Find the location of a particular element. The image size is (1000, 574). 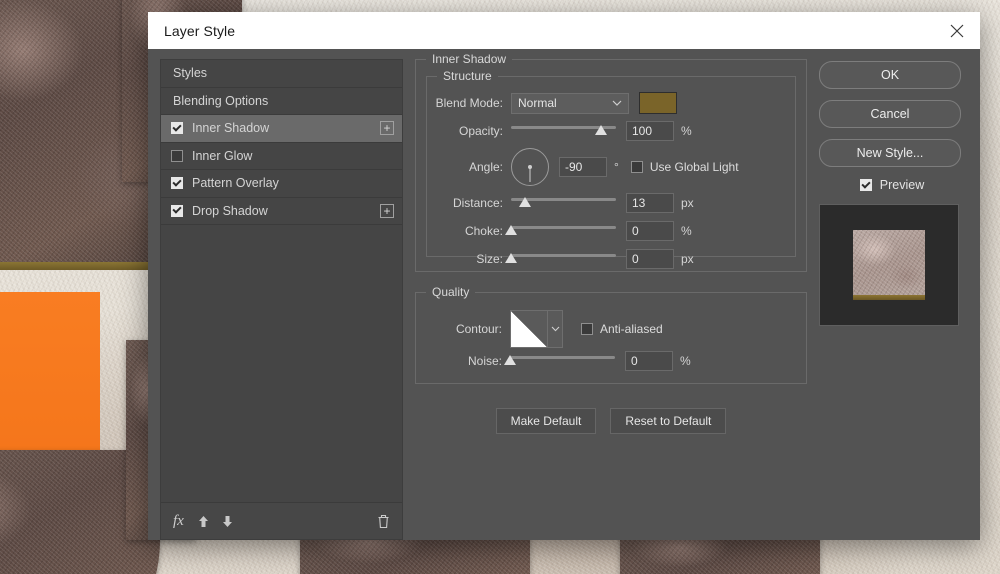

angle-dial is located at coordinates (530, 167).